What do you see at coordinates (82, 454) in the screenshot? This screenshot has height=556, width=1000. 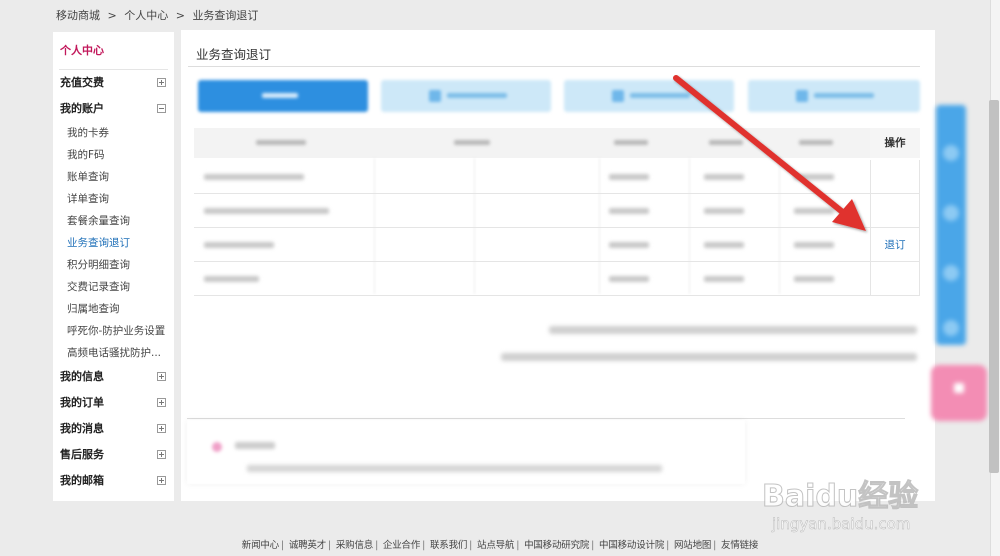 I see `sidebar-group-label: 售后服务` at bounding box center [82, 454].